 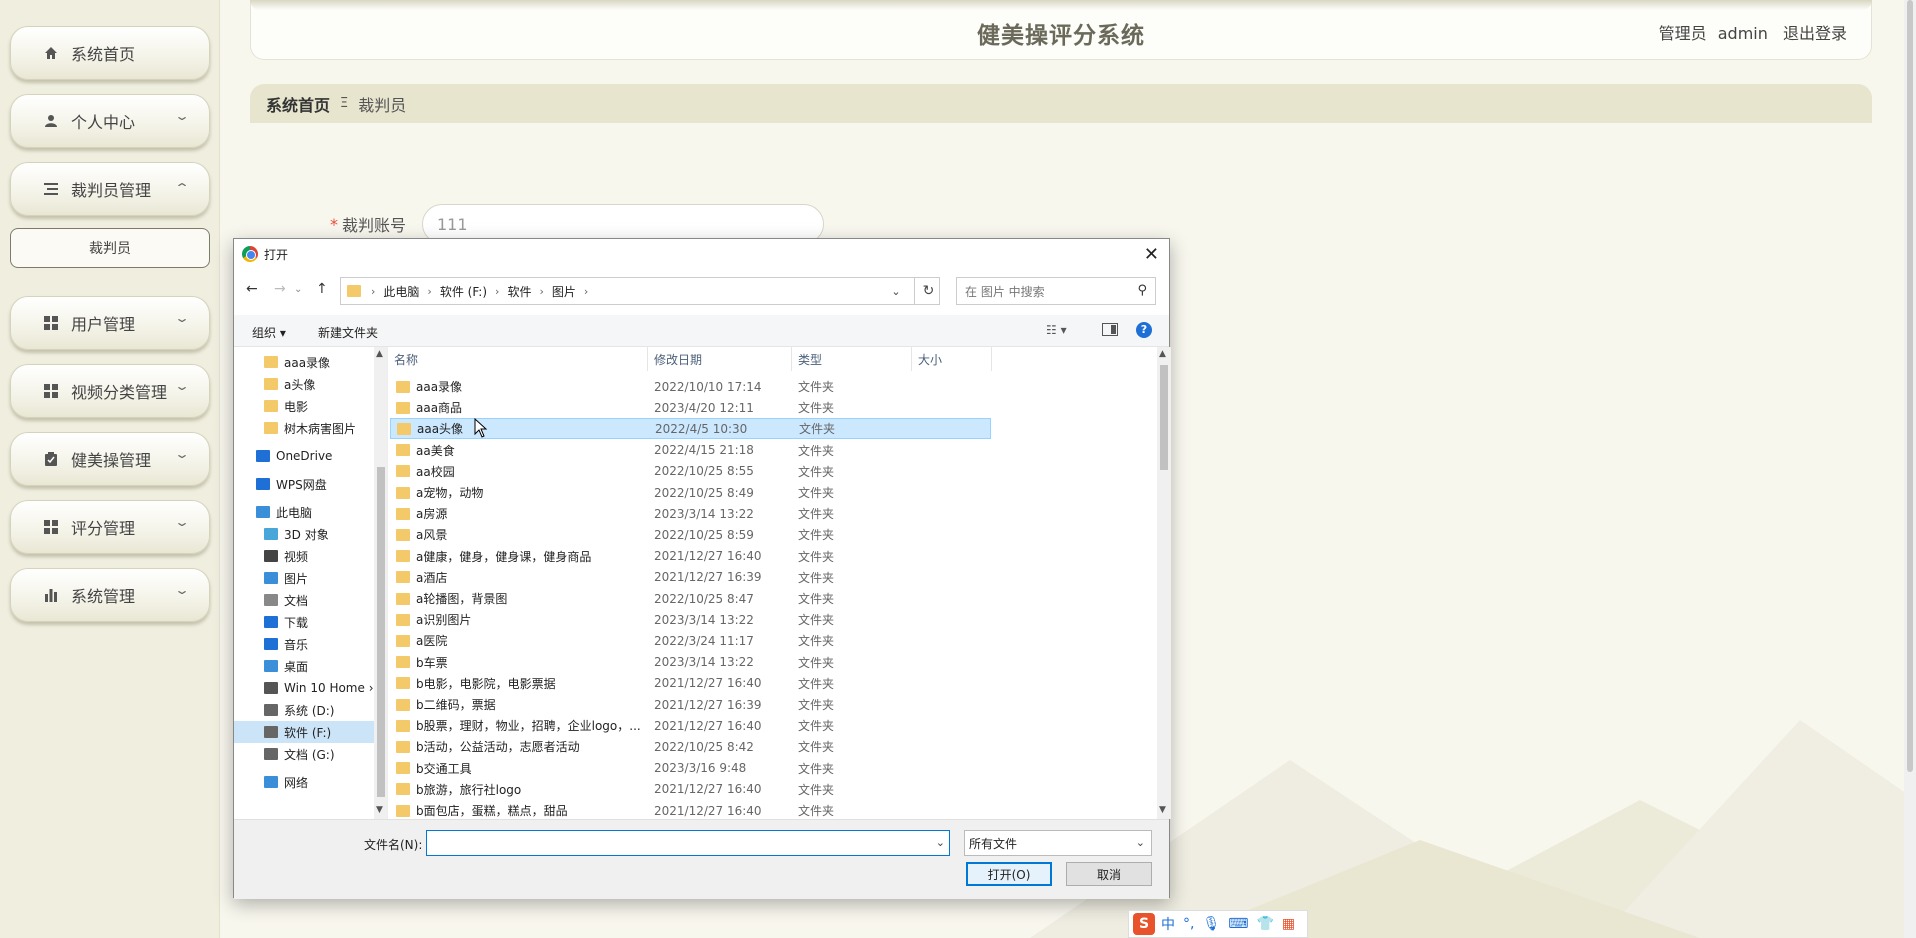 I want to click on cancel-button: 取消, so click(x=1109, y=874).